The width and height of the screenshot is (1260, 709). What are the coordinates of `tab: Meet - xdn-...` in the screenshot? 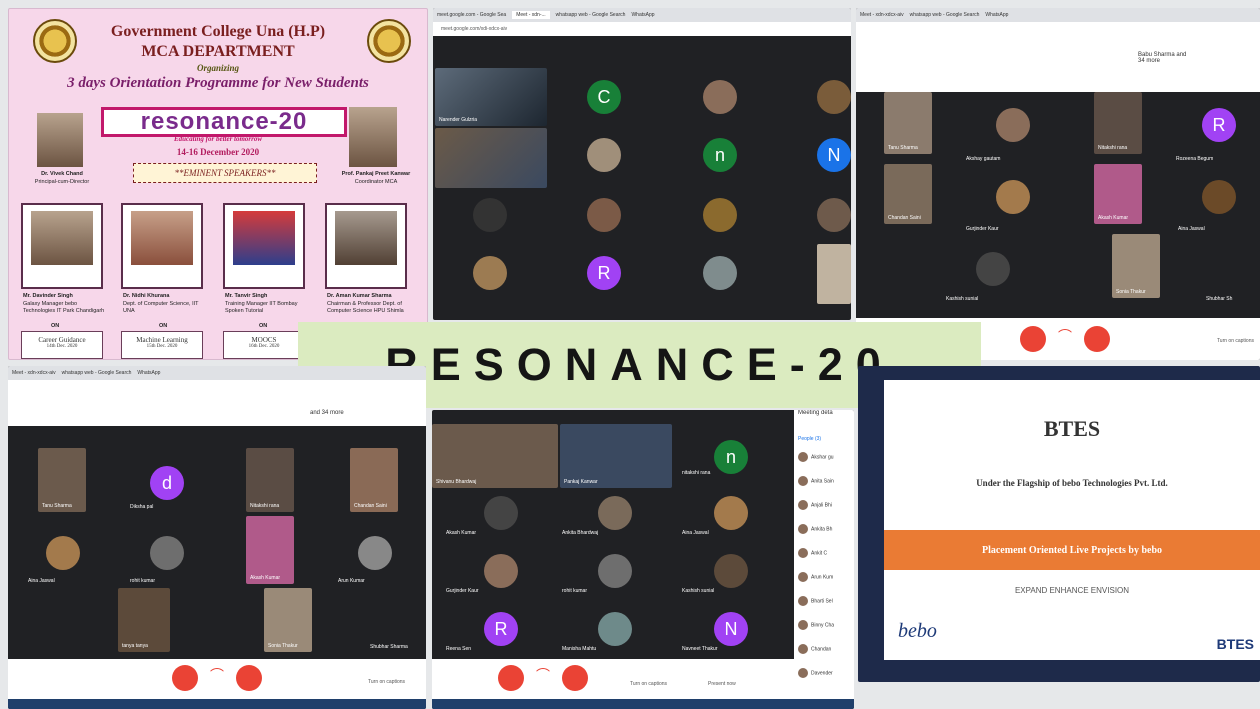 It's located at (531, 15).